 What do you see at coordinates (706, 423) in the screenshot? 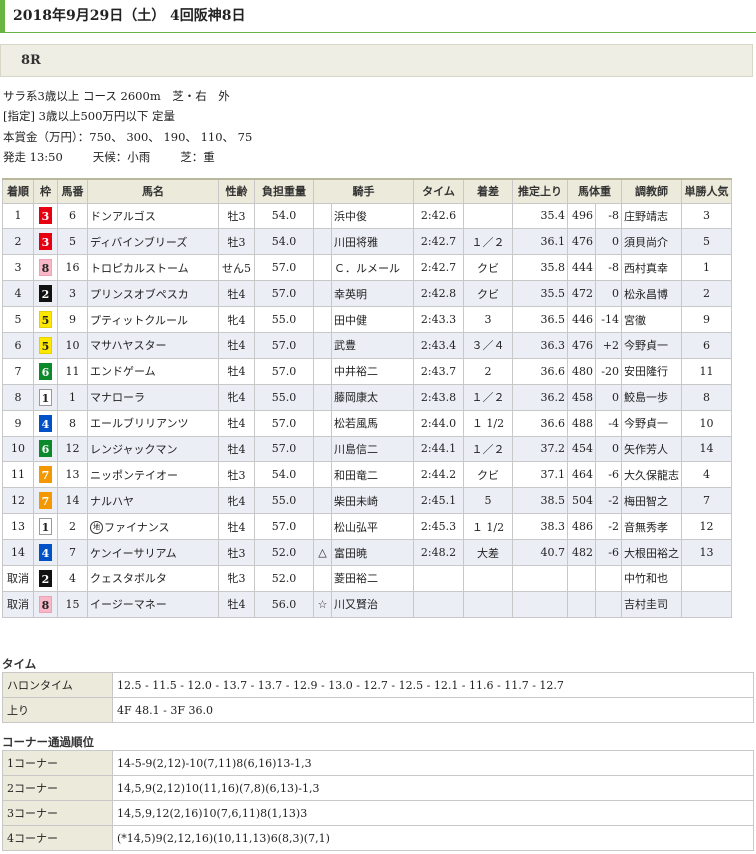
I see `popularity-cell: 10` at bounding box center [706, 423].